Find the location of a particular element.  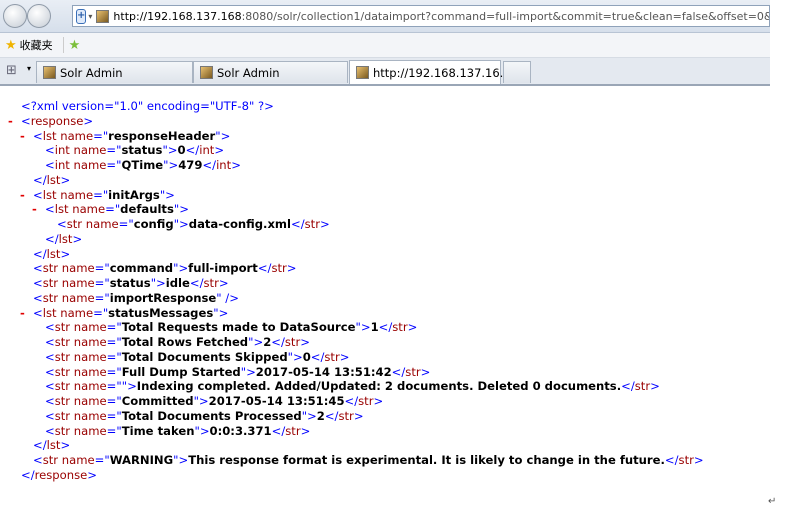

attr-value: defaults is located at coordinates (147, 209).